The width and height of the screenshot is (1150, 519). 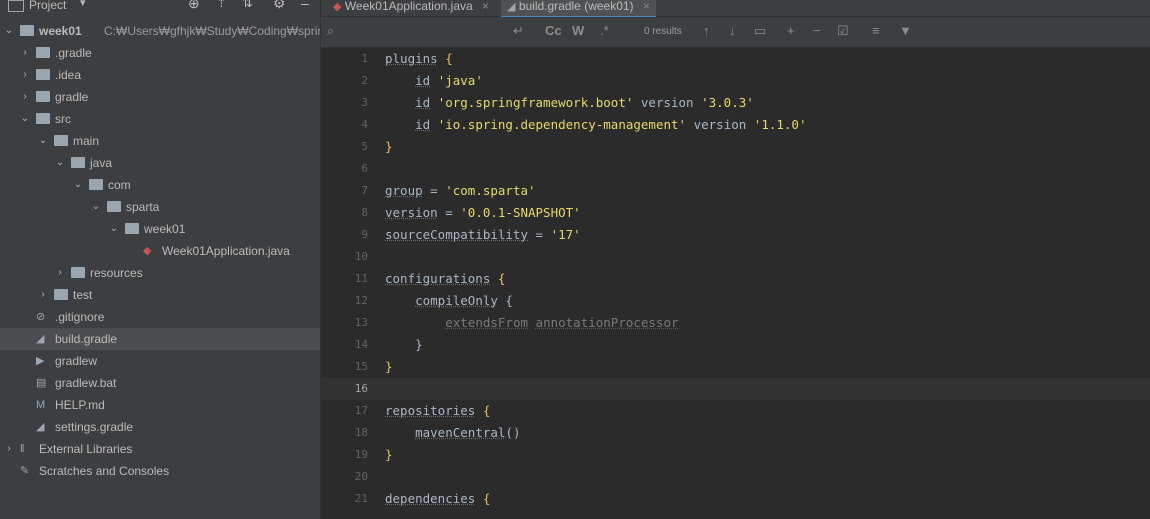 What do you see at coordinates (160, 97) in the screenshot?
I see `tree-item: › gradle` at bounding box center [160, 97].